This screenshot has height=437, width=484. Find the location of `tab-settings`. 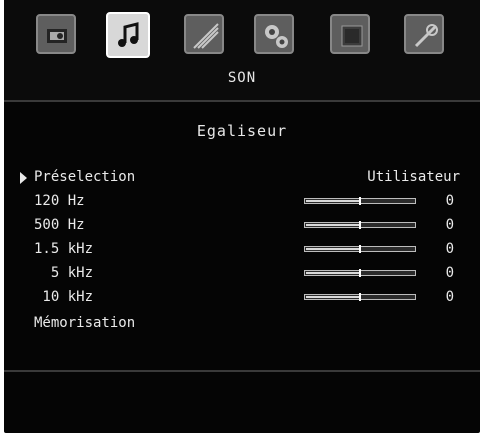

tab-settings is located at coordinates (274, 34).